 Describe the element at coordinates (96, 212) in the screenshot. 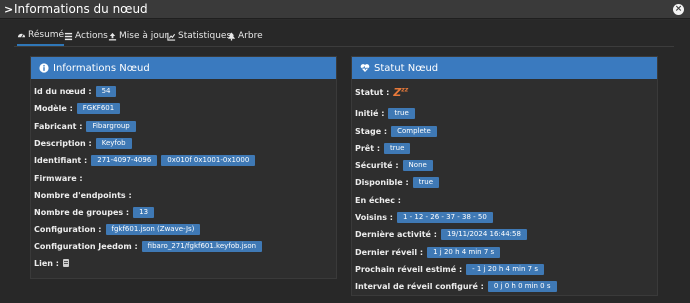

I see `row-groups: Nombre de groupes : 13` at that location.